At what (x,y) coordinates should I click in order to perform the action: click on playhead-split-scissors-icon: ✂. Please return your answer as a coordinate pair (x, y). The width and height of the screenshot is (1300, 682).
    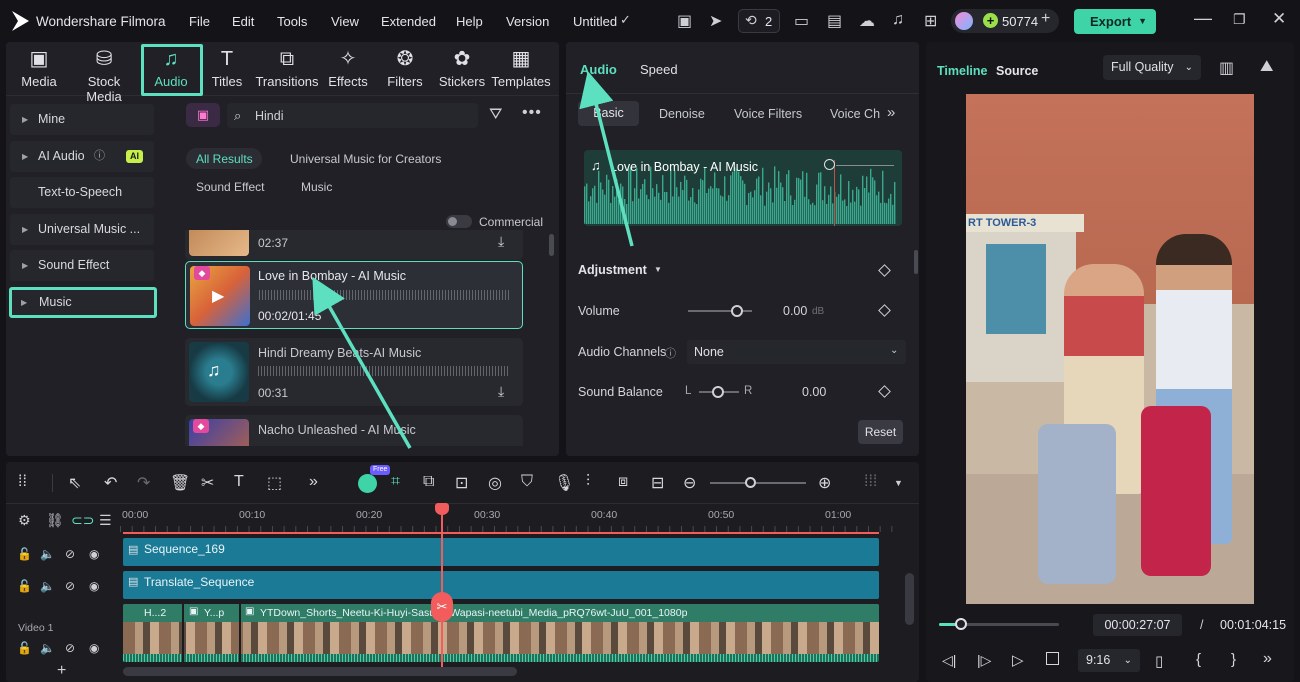
    Looking at the image, I should click on (442, 607).